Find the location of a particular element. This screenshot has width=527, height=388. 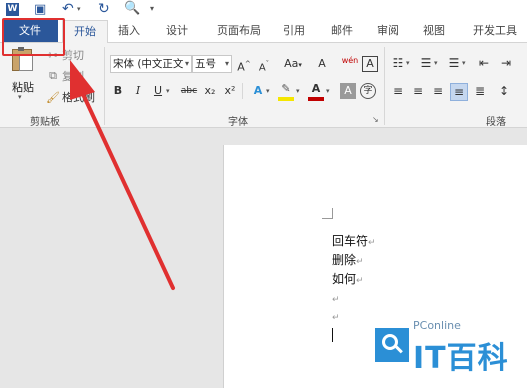

watermark-brand: PConline is located at coordinates (437, 325).